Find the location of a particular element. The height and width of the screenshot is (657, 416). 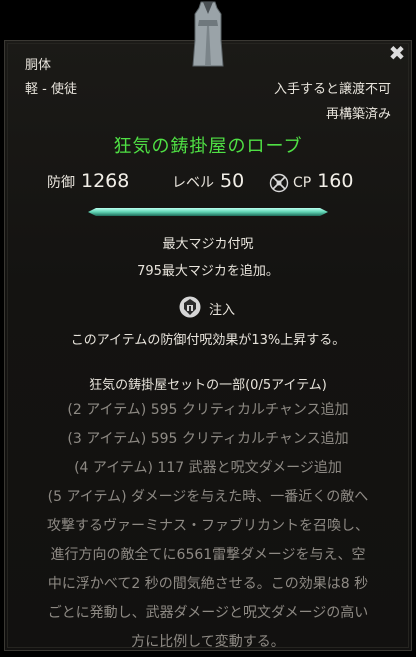

level-value: 50 is located at coordinates (232, 181).